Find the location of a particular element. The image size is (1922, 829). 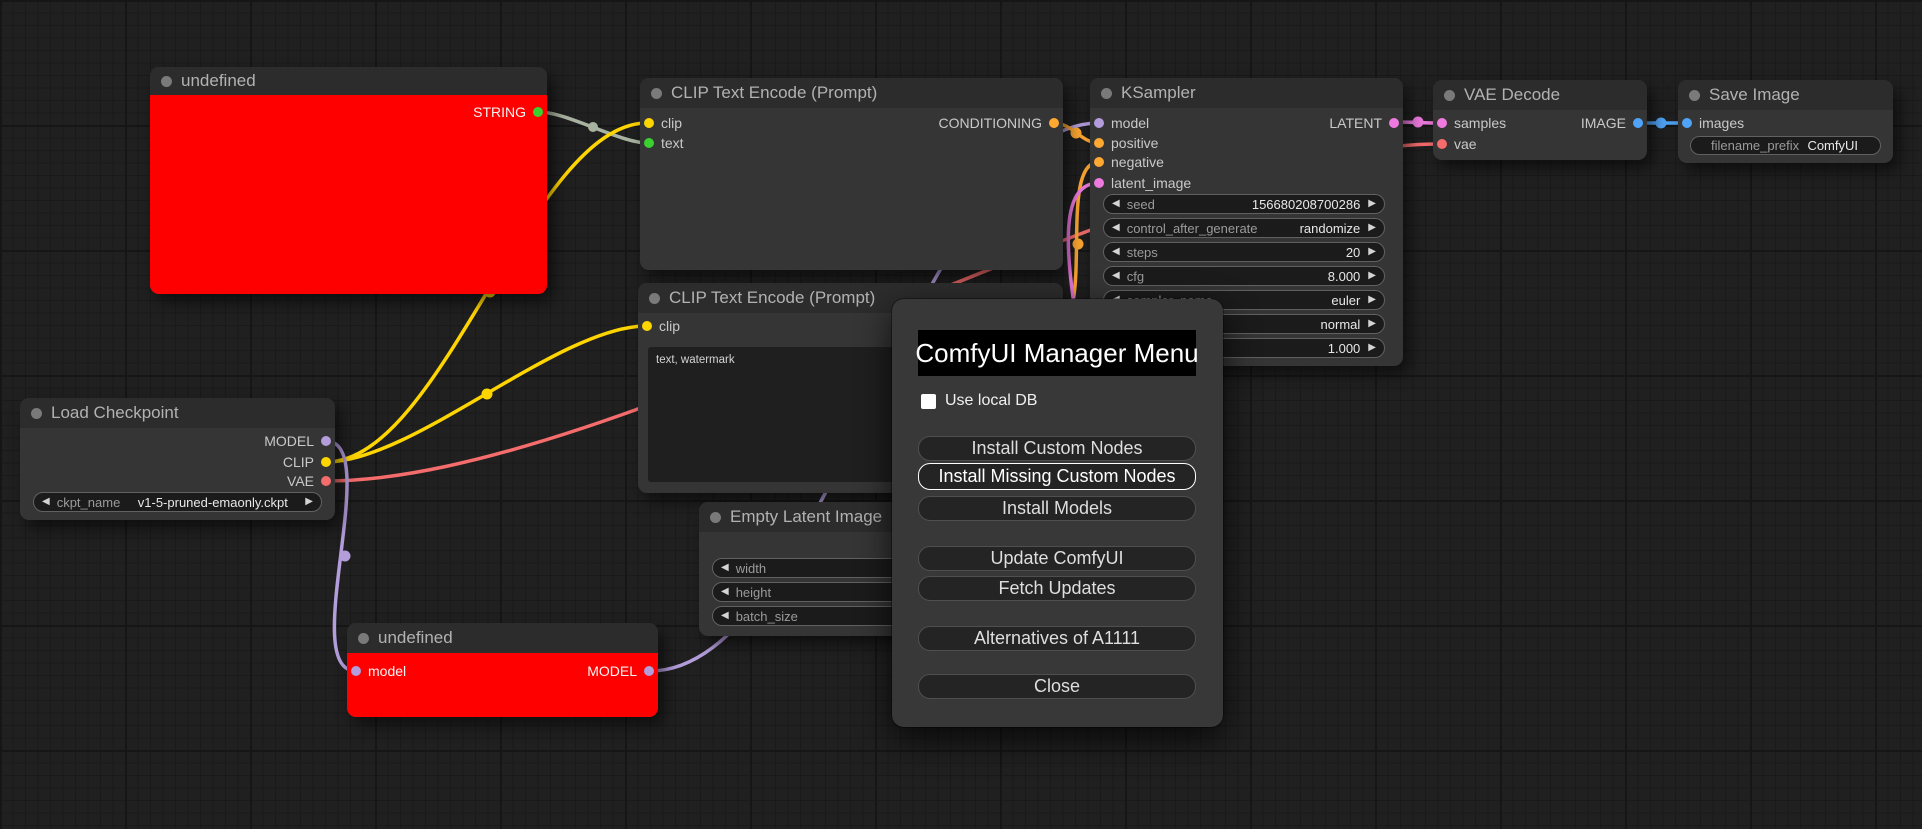

install-missing-custom-nodes-button: Install Missing Custom Nodes is located at coordinates (1057, 476).